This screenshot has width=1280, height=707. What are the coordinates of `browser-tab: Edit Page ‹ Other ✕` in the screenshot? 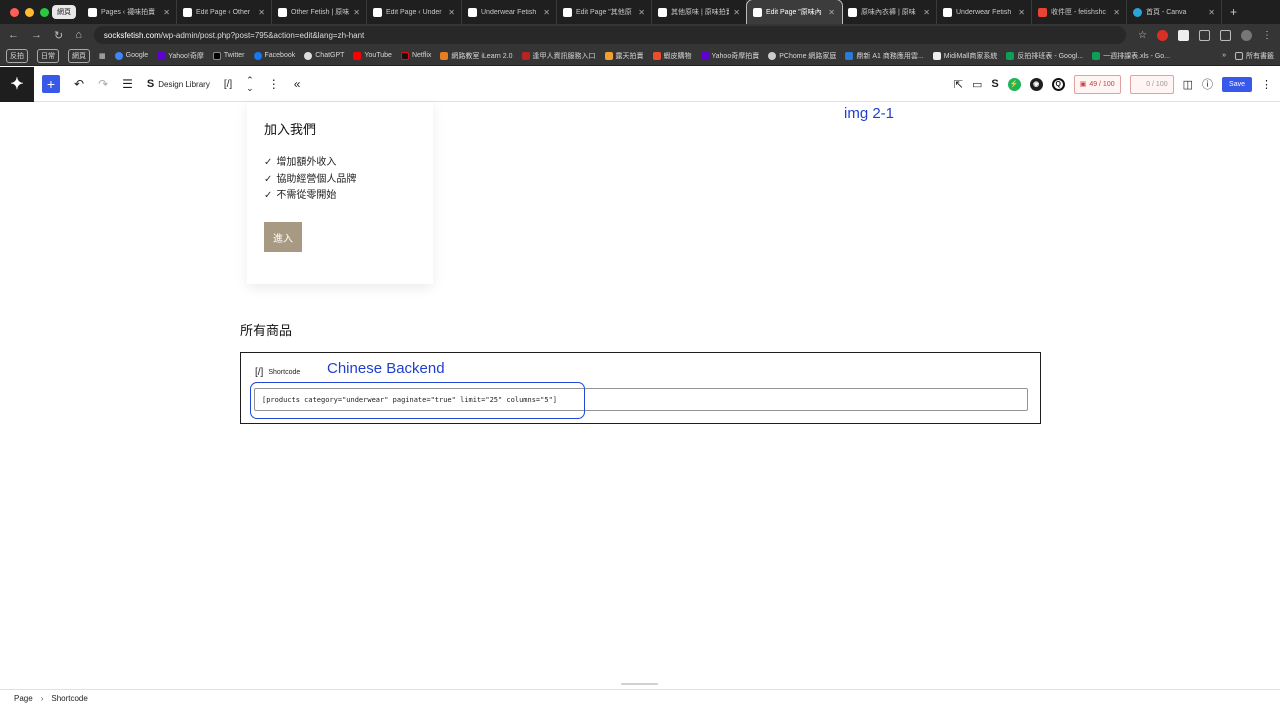 It's located at (224, 12).